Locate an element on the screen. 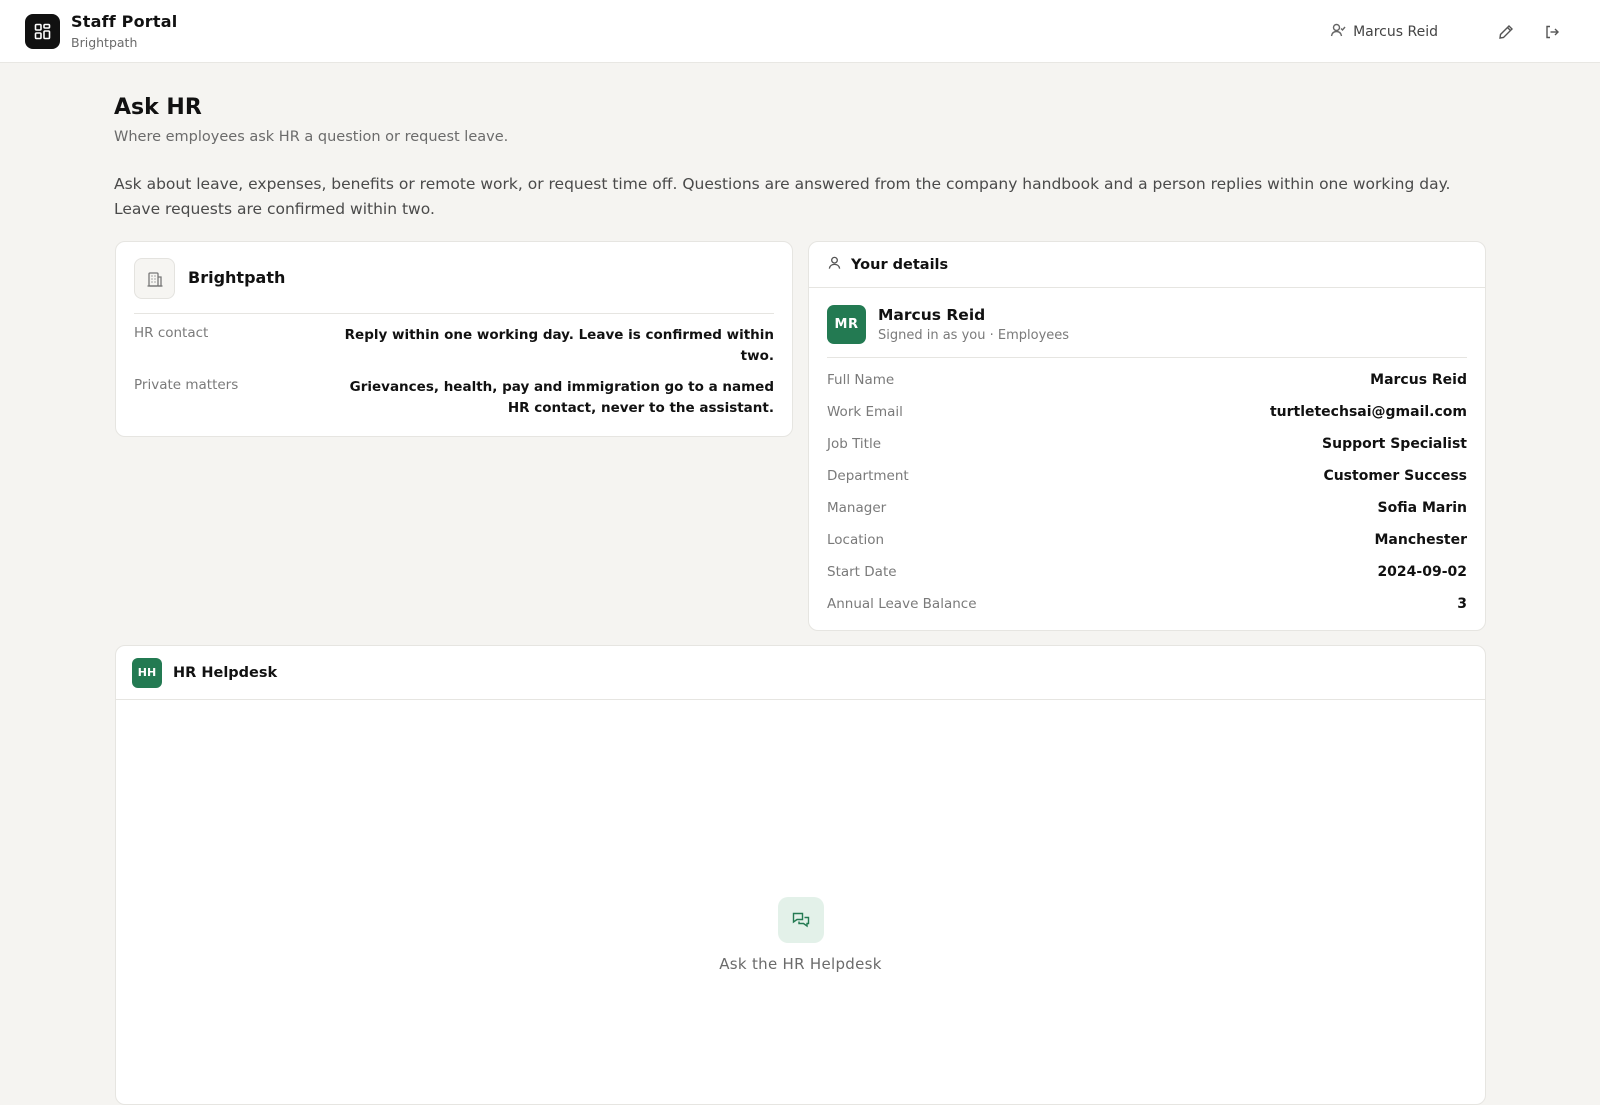 Image resolution: width=1600 pixels, height=1105 pixels. info-label: HR contact is located at coordinates (171, 333).